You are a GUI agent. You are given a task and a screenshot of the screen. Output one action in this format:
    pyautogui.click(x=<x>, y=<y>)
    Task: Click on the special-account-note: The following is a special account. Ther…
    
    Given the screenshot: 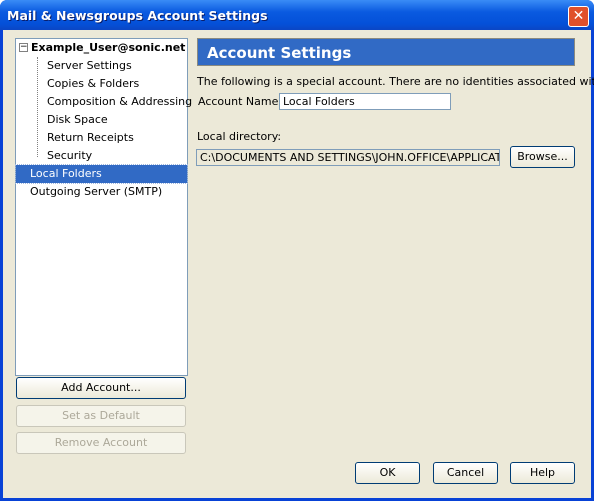 What is the action you would take?
    pyautogui.click(x=395, y=81)
    